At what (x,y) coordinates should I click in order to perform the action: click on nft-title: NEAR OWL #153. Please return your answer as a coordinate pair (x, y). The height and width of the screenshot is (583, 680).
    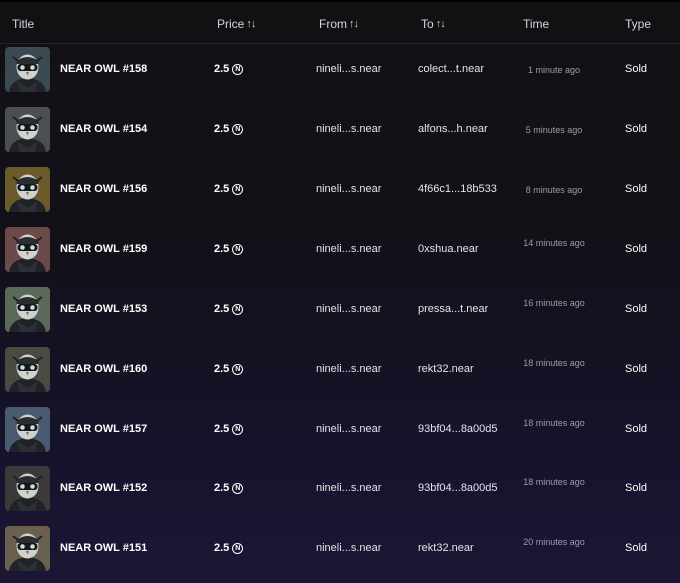
    Looking at the image, I should click on (103, 309).